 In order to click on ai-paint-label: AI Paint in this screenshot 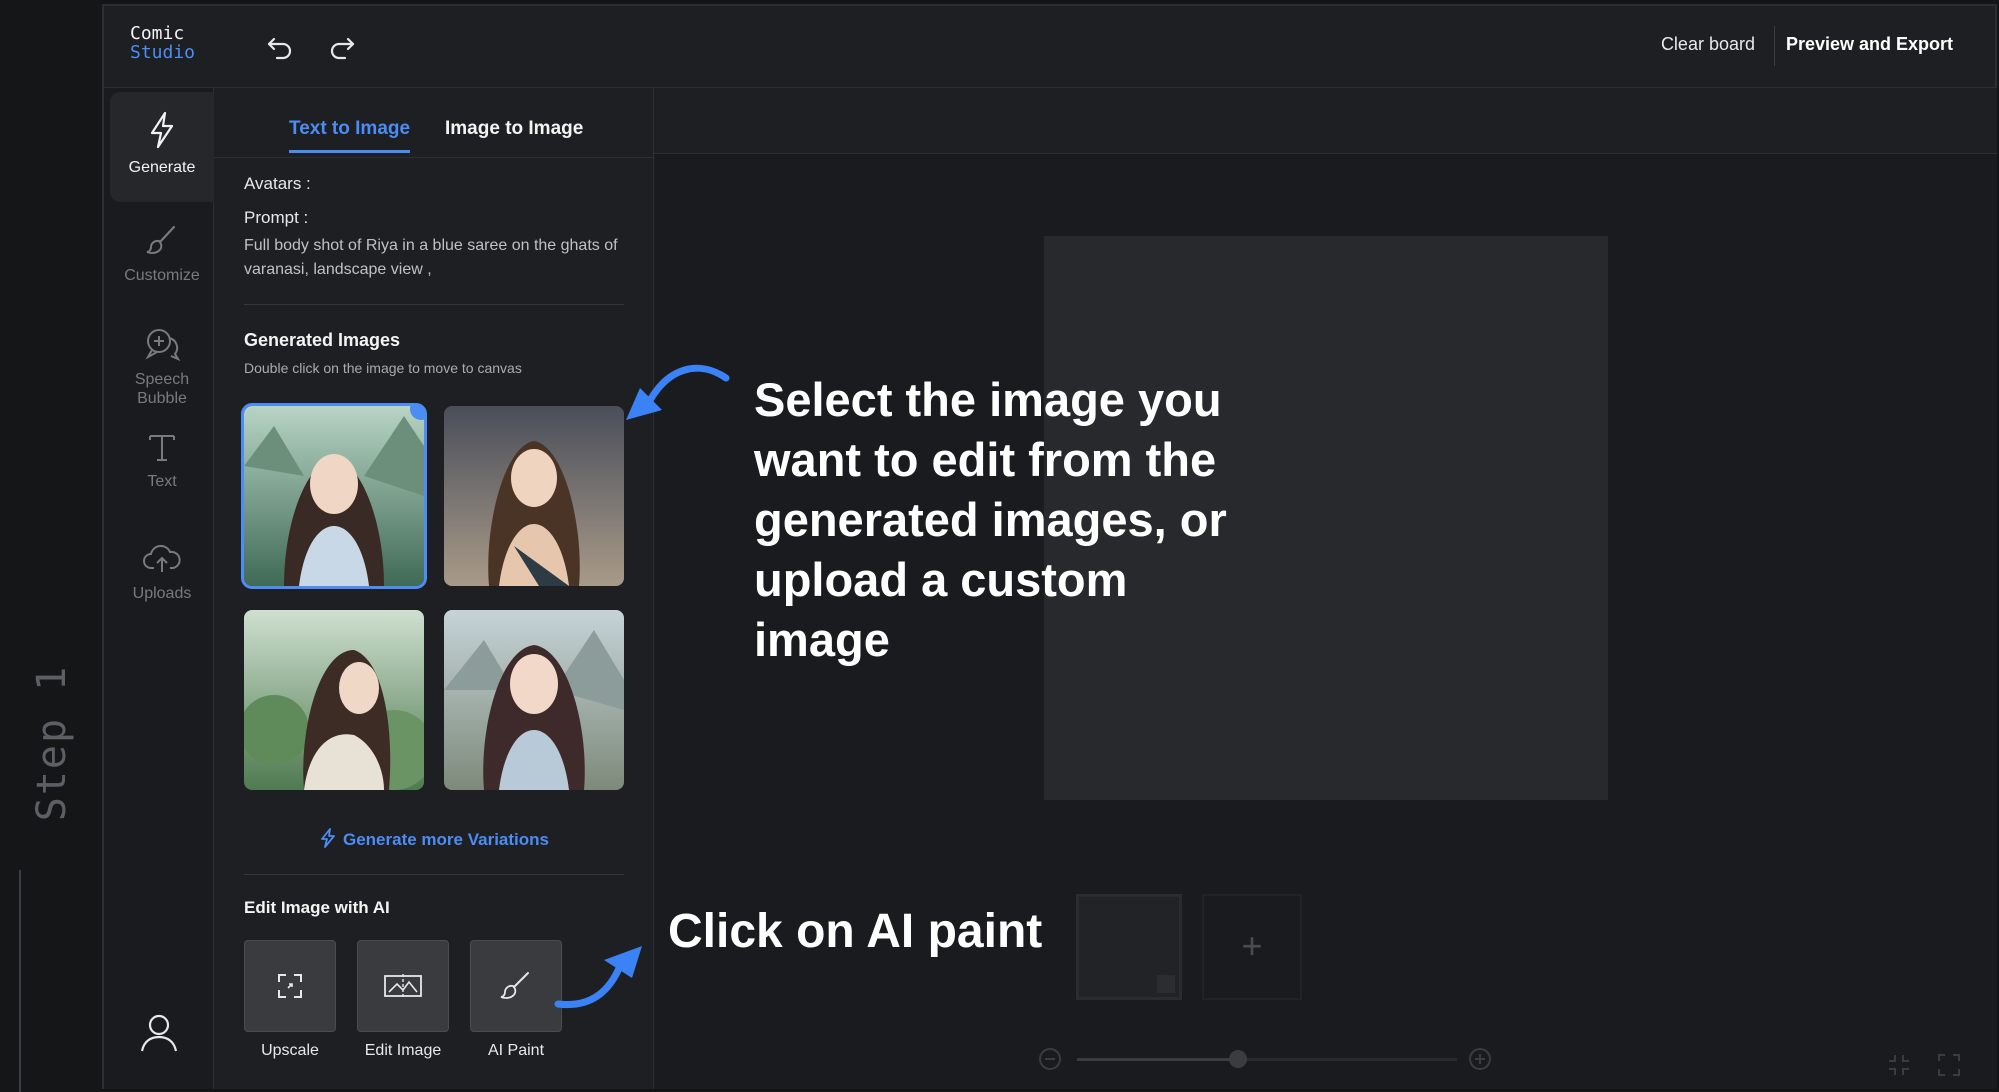, I will do `click(516, 1050)`.